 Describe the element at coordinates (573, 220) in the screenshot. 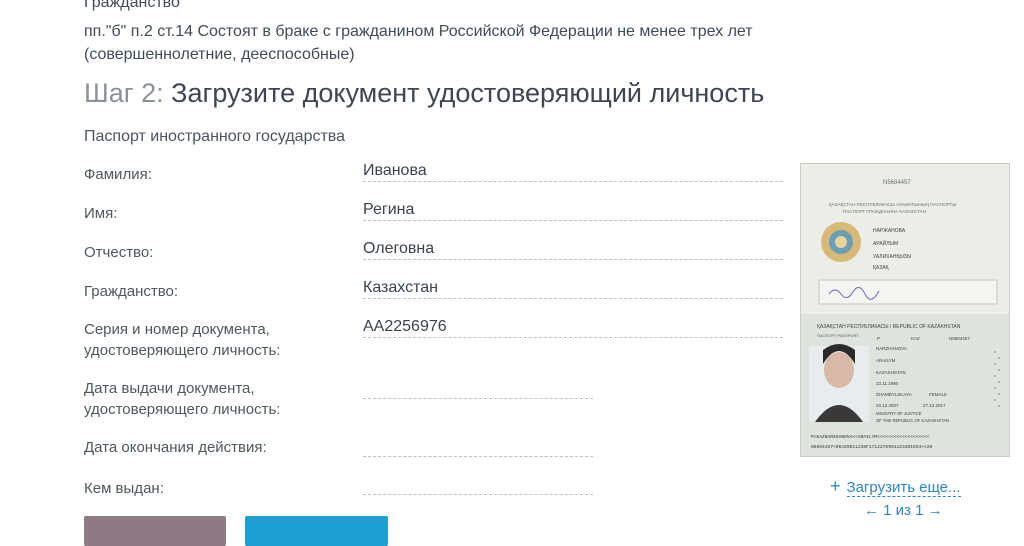

I see `name-underline` at that location.